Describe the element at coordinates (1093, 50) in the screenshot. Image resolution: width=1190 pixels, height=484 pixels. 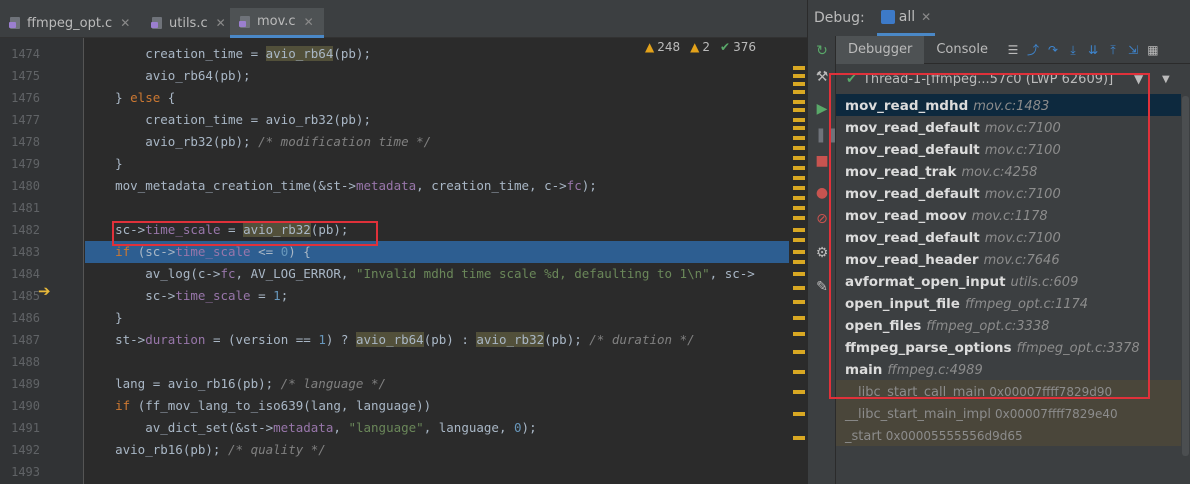
I see `force-step-into-icon: ⇊` at that location.